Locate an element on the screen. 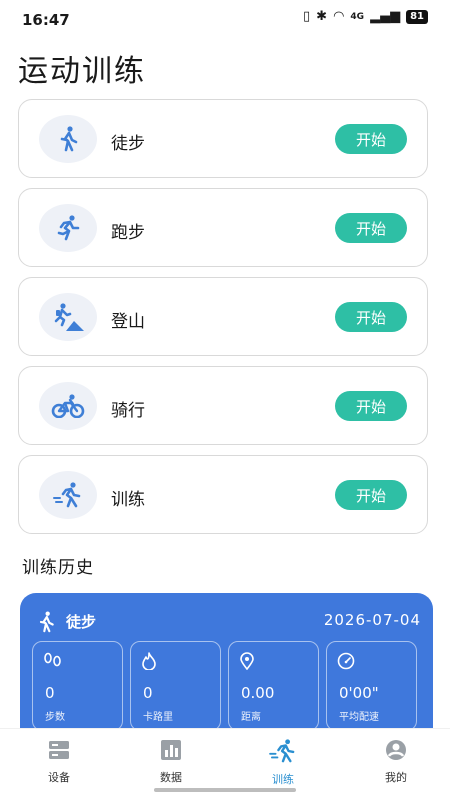 Image resolution: width=450 pixels, height=801 pixels. status-time: 16:47 is located at coordinates (46, 20).